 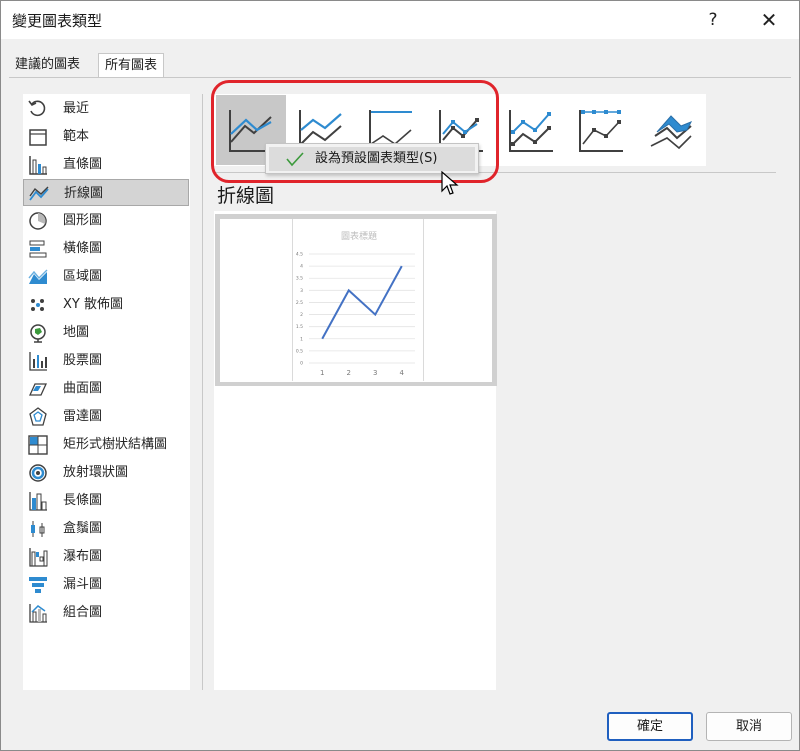 What do you see at coordinates (376, 158) in the screenshot?
I see `menu-item-label: 設為預設圖表類型(S)` at bounding box center [376, 158].